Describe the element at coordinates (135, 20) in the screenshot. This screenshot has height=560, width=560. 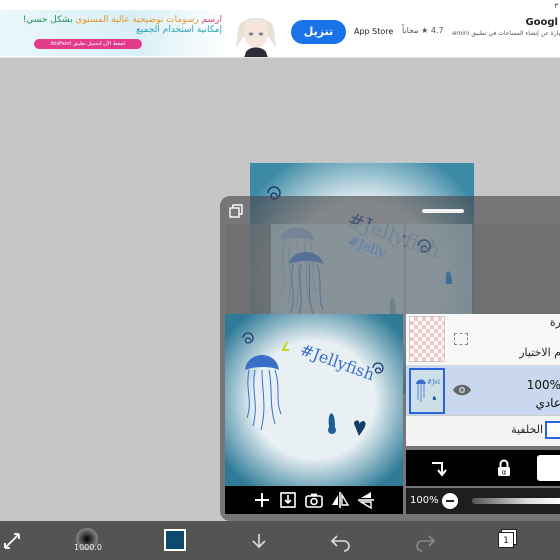
I see `ad-headline-part2: رسومات توضيحية عالية المستوى` at that location.